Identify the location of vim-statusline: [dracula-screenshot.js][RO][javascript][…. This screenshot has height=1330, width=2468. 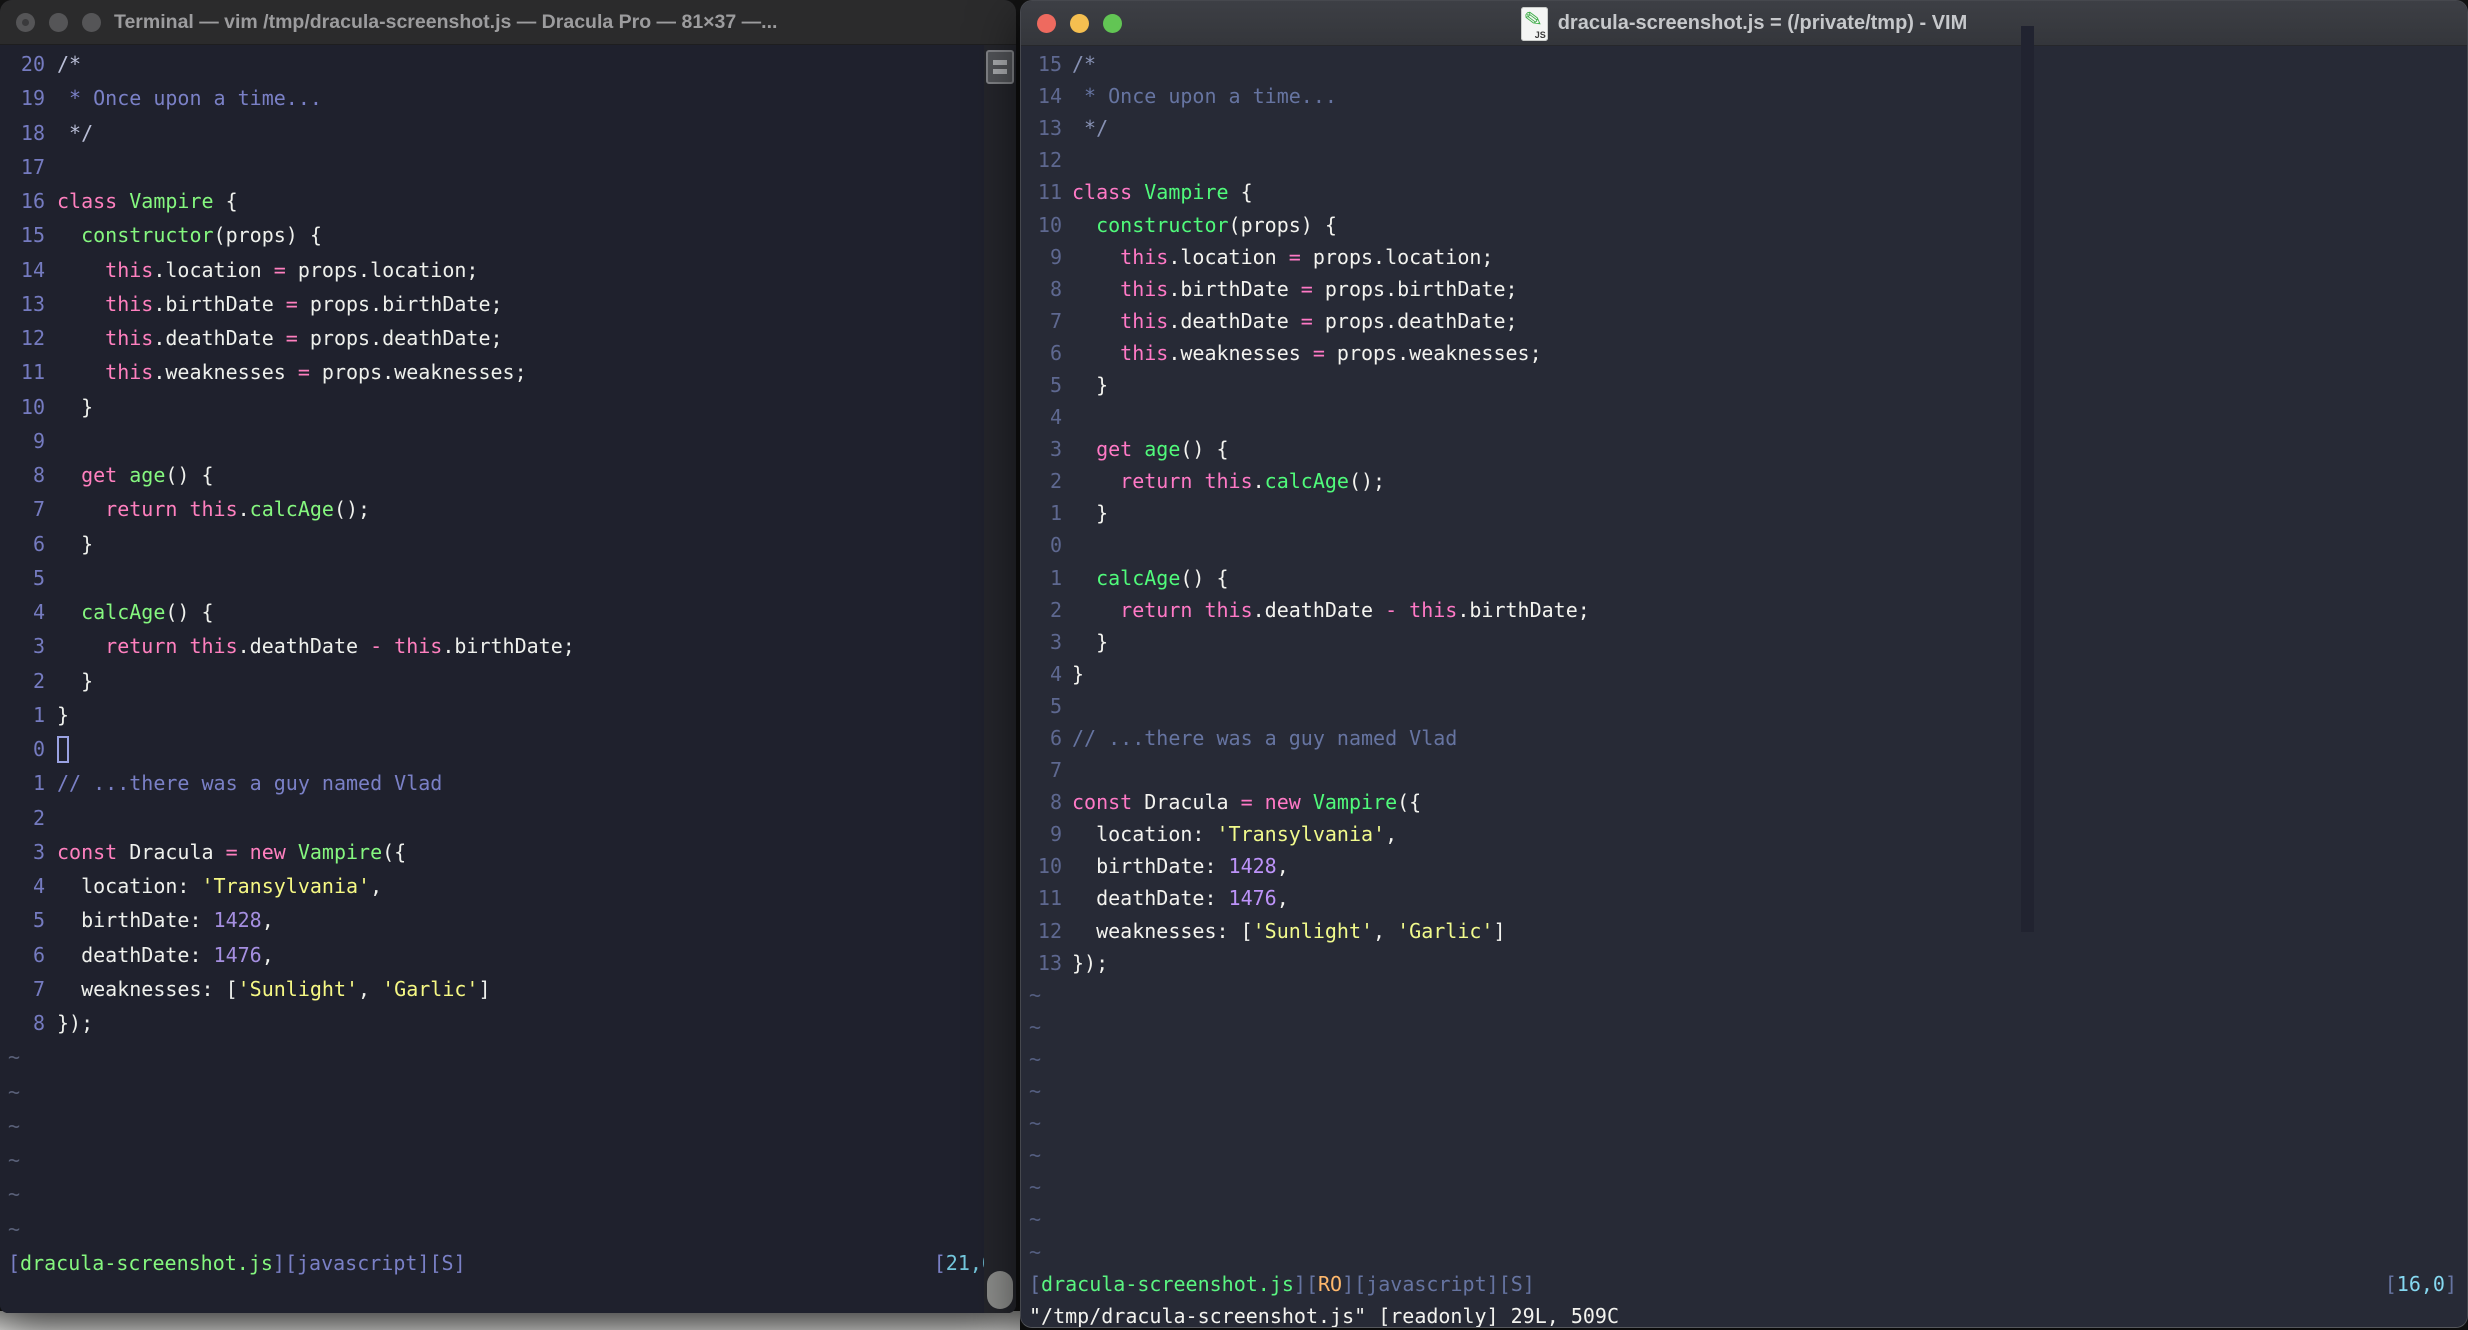
(1743, 1283).